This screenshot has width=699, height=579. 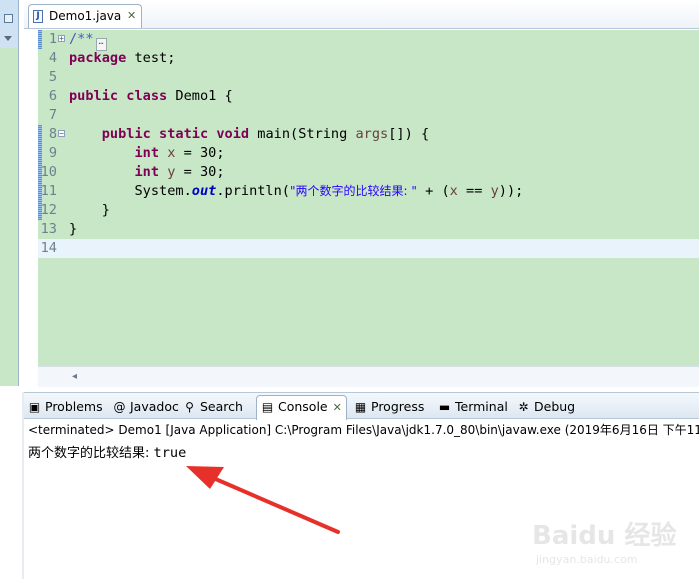 What do you see at coordinates (587, 559) in the screenshot?
I see `baidu-watermark-site: jingyan.baidu.com` at bounding box center [587, 559].